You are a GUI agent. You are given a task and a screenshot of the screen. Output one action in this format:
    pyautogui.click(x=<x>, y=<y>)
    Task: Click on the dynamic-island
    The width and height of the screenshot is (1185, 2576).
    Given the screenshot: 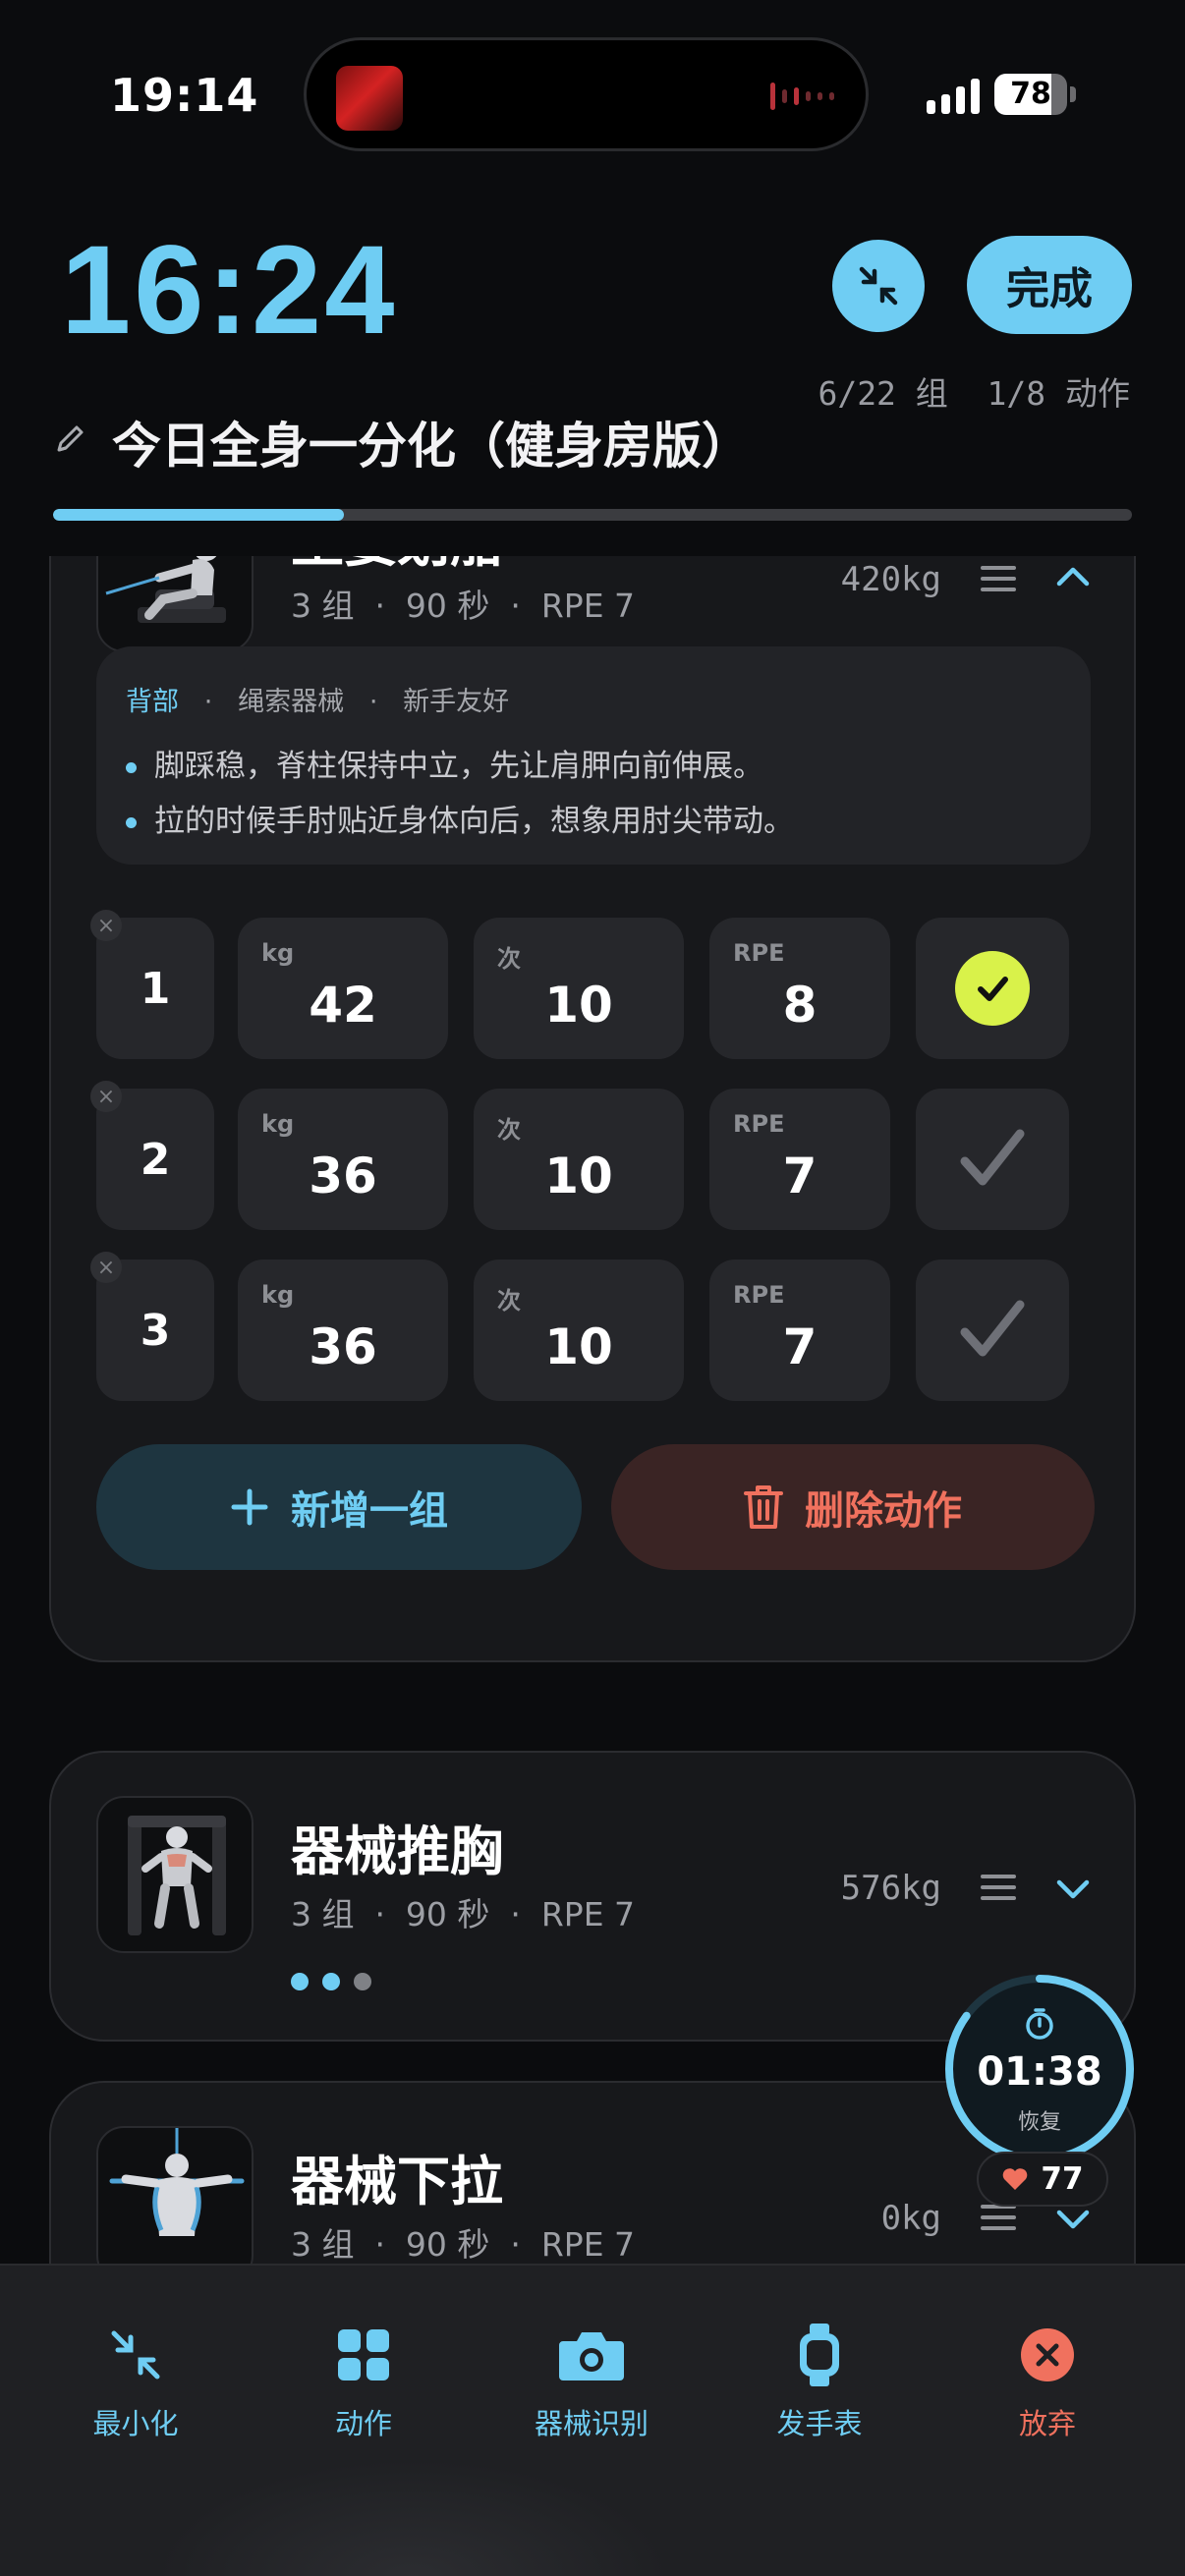 What is the action you would take?
    pyautogui.click(x=587, y=94)
    